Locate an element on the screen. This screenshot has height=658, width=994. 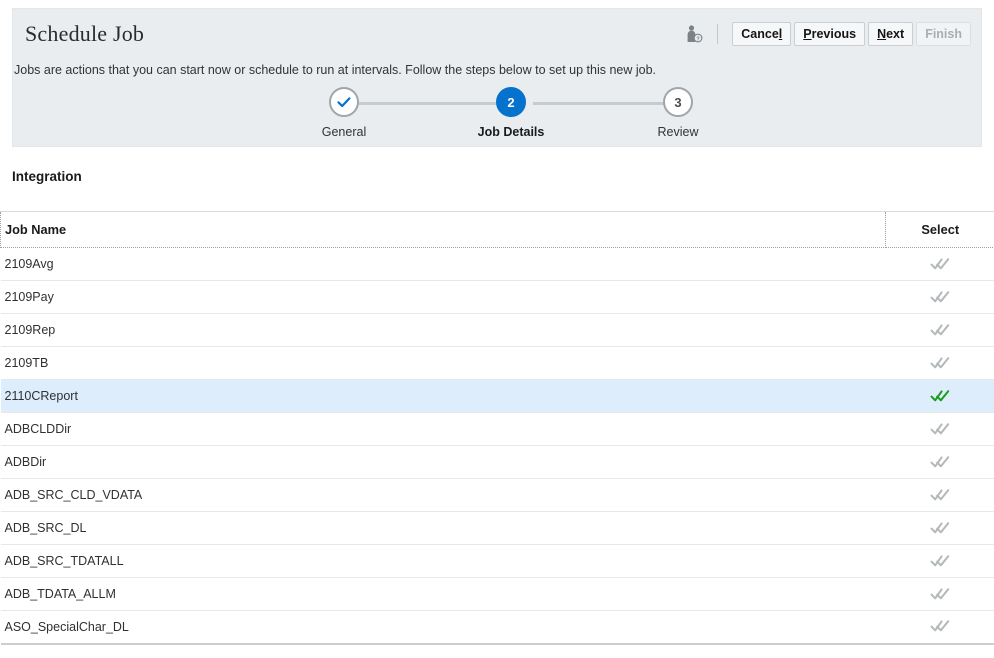
cell-job-name: 2109Pay is located at coordinates (443, 297).